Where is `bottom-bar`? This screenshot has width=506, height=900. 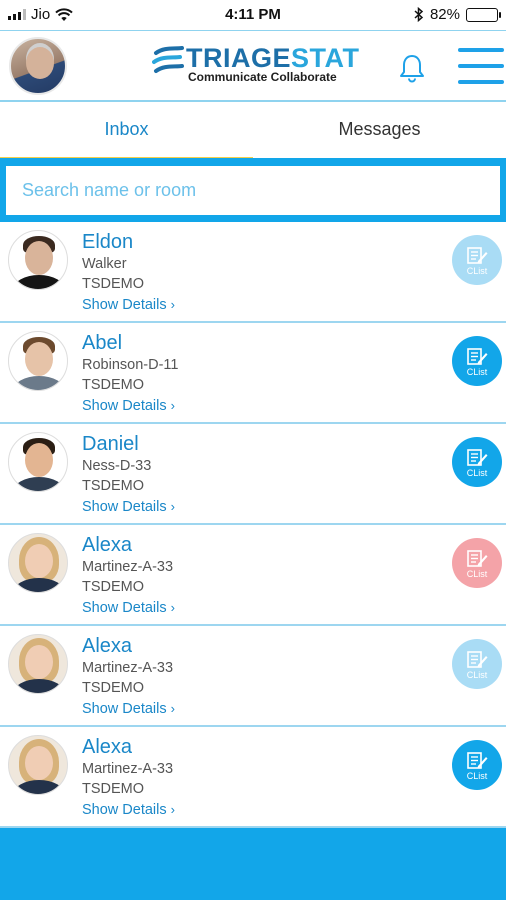 bottom-bar is located at coordinates (253, 864).